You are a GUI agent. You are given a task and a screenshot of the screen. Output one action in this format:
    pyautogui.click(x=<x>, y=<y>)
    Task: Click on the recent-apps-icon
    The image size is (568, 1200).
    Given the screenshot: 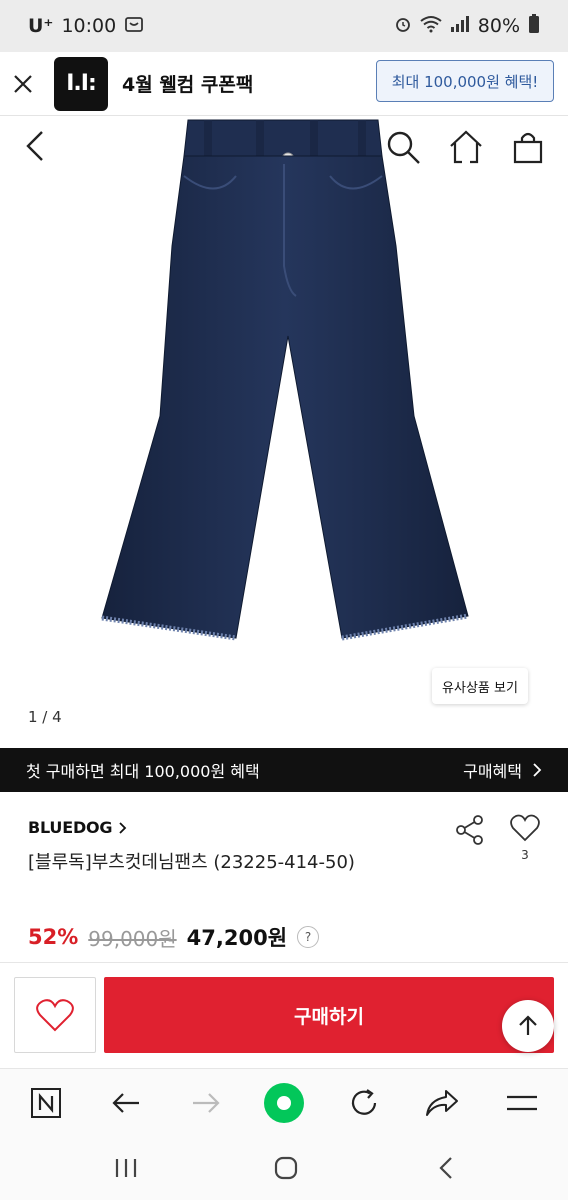 What is the action you would take?
    pyautogui.click(x=126, y=1168)
    